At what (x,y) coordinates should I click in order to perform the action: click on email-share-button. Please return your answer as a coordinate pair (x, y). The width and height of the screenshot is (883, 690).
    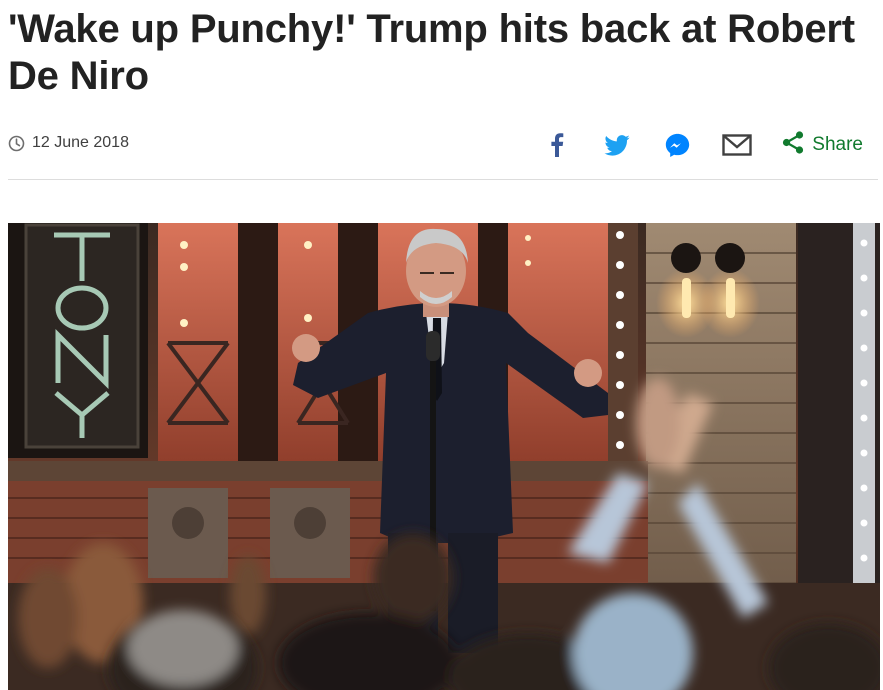
    Looking at the image, I should click on (737, 145).